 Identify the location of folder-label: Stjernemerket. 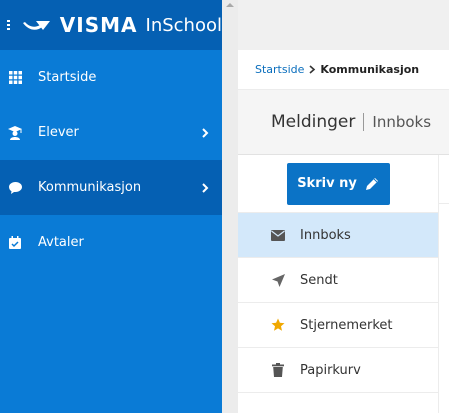
(346, 325).